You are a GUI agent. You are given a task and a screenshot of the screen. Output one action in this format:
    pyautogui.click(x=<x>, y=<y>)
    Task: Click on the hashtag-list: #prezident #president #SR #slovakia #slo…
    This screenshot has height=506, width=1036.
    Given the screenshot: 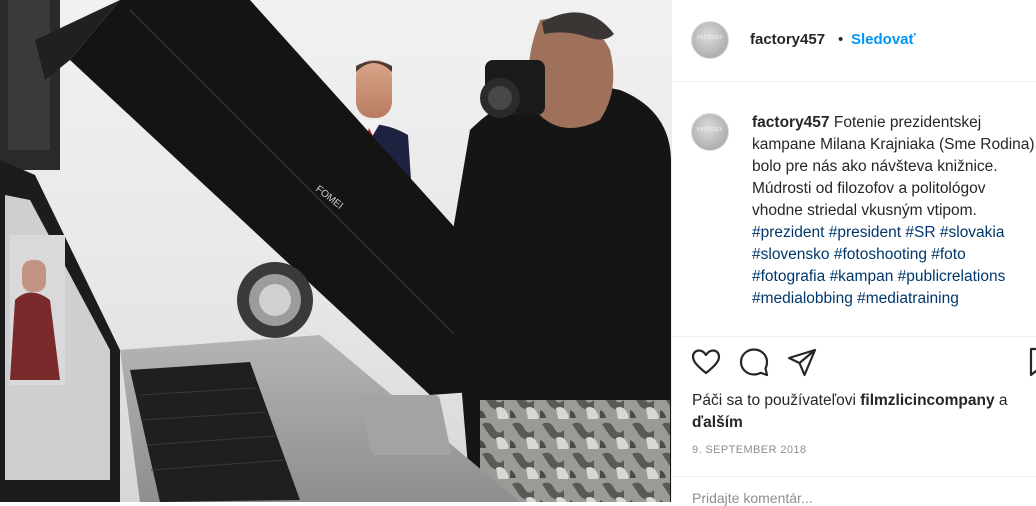 What is the action you would take?
    pyautogui.click(x=878, y=265)
    